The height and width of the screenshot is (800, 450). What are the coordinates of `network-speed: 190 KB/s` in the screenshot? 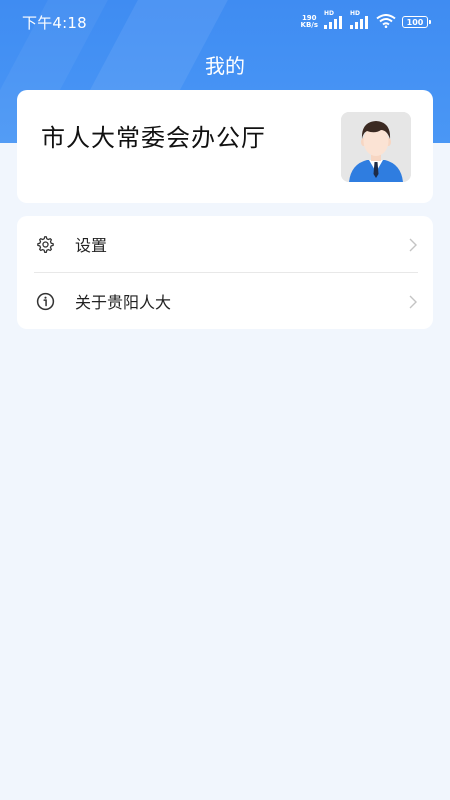 It's located at (309, 22).